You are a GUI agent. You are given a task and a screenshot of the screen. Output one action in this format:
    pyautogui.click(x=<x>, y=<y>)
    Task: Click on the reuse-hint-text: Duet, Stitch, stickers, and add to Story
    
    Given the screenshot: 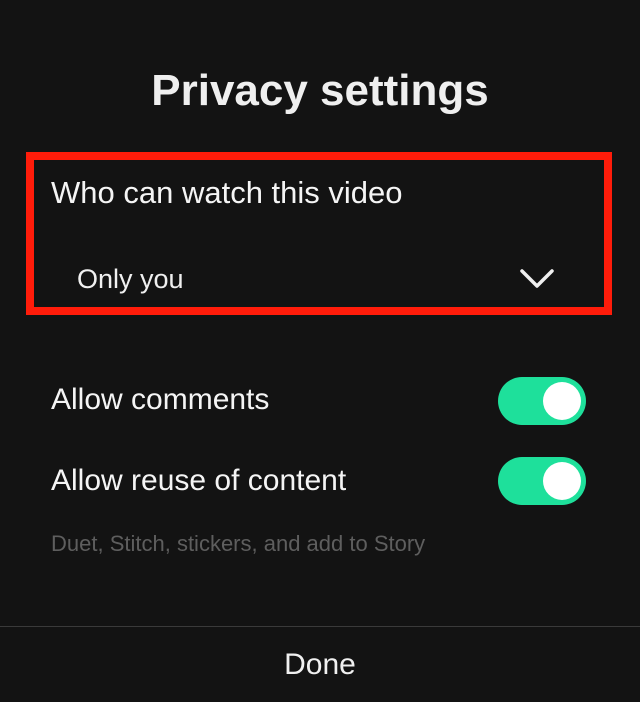 What is the action you would take?
    pyautogui.click(x=238, y=543)
    